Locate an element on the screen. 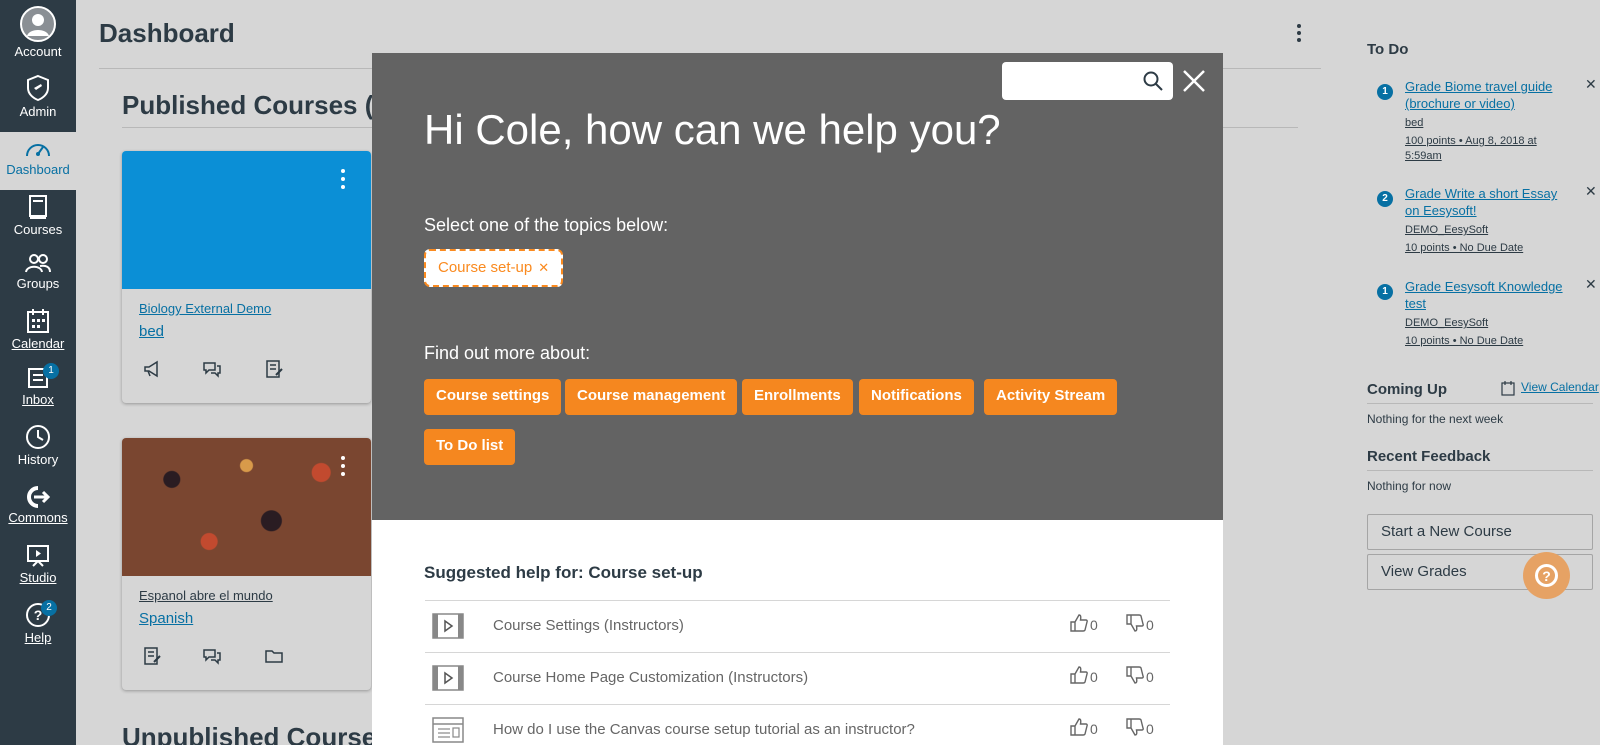  studio-icon is located at coordinates (38, 556).